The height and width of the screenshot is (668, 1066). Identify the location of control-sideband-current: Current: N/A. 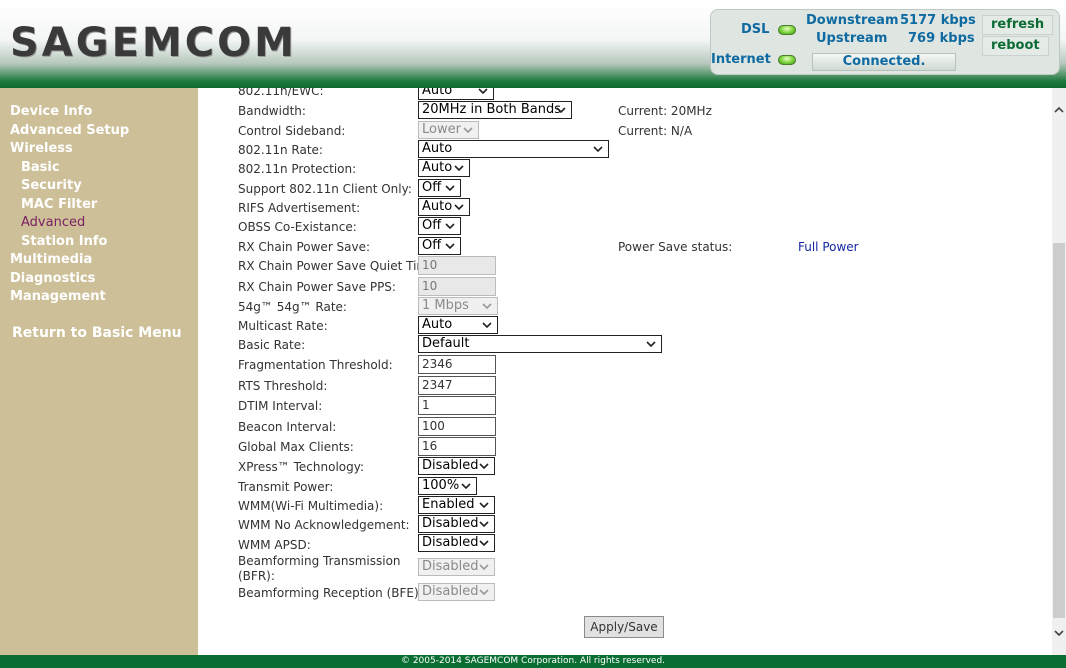
(655, 131).